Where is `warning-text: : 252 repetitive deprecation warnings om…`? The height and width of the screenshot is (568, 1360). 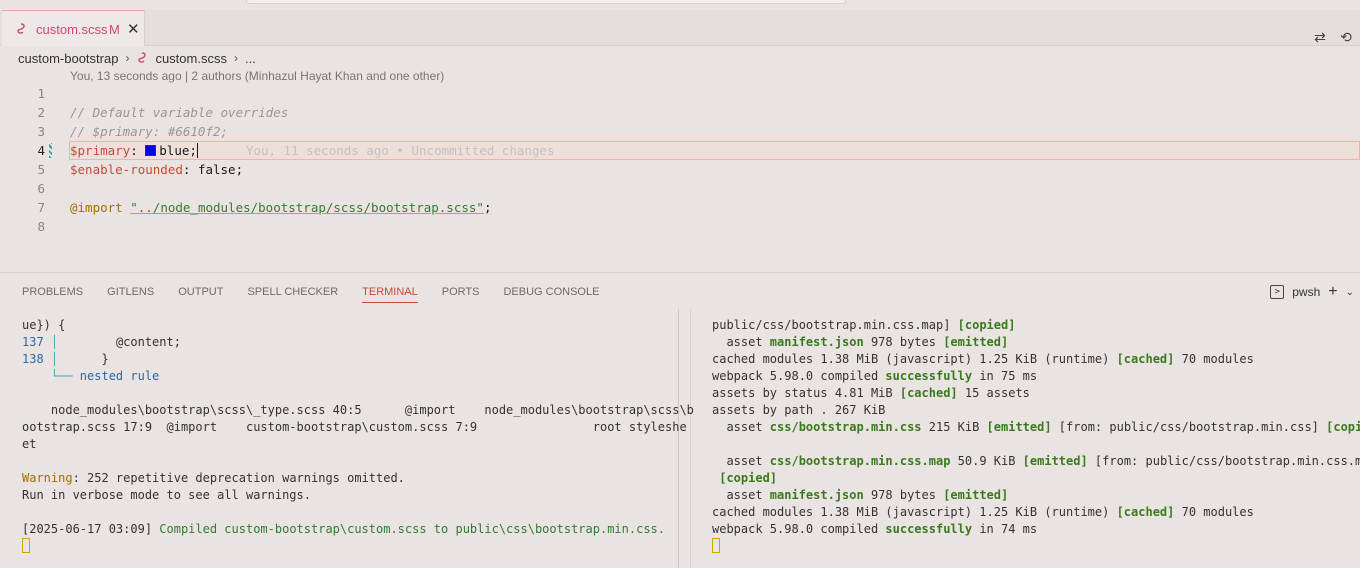
warning-text: : 252 repetitive deprecation warnings om… is located at coordinates (238, 478).